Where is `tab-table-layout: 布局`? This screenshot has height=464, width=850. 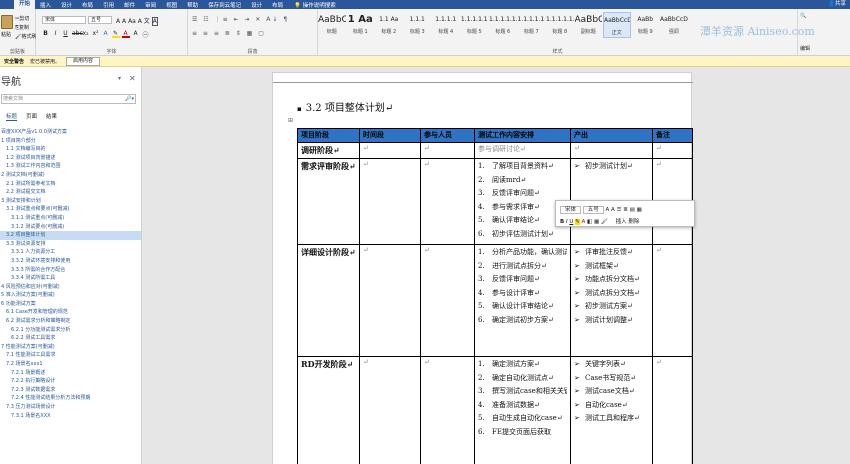 tab-table-layout: 布局 is located at coordinates (277, 5).